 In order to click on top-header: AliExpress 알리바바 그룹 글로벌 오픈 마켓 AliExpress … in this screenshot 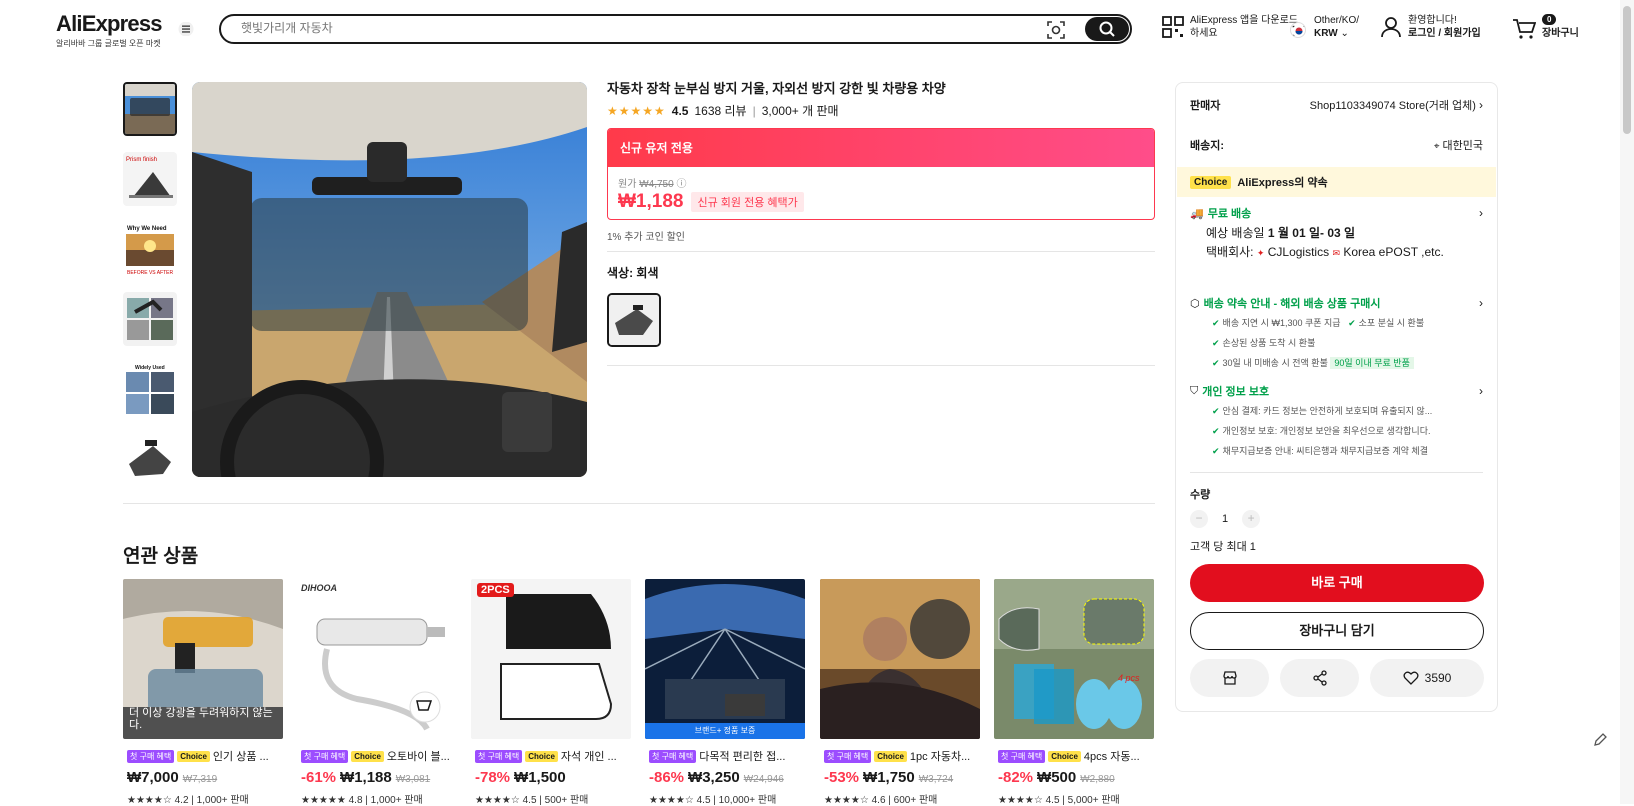, I will do `click(810, 29)`.